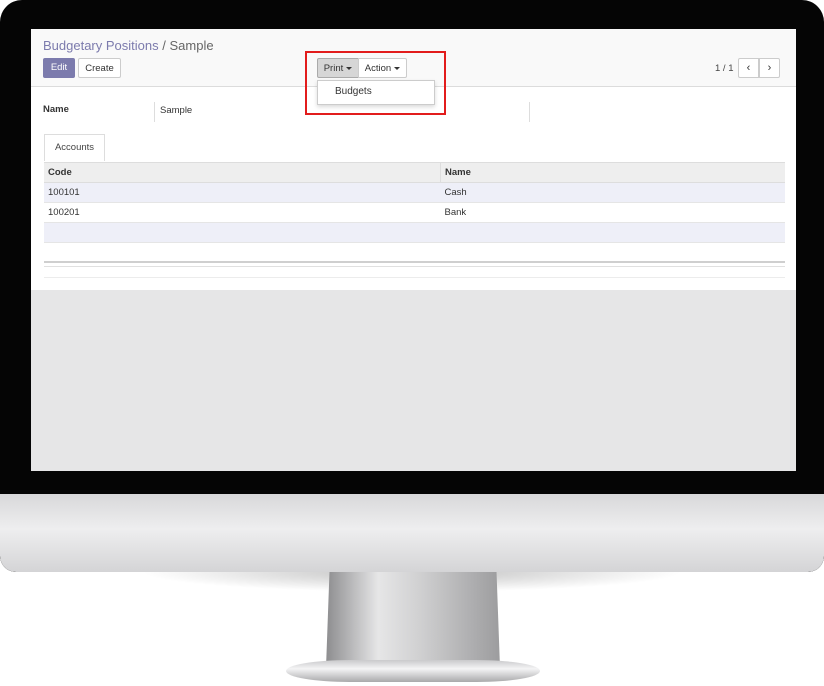 This screenshot has height=686, width=824. I want to click on action-button-label: Action, so click(378, 68).